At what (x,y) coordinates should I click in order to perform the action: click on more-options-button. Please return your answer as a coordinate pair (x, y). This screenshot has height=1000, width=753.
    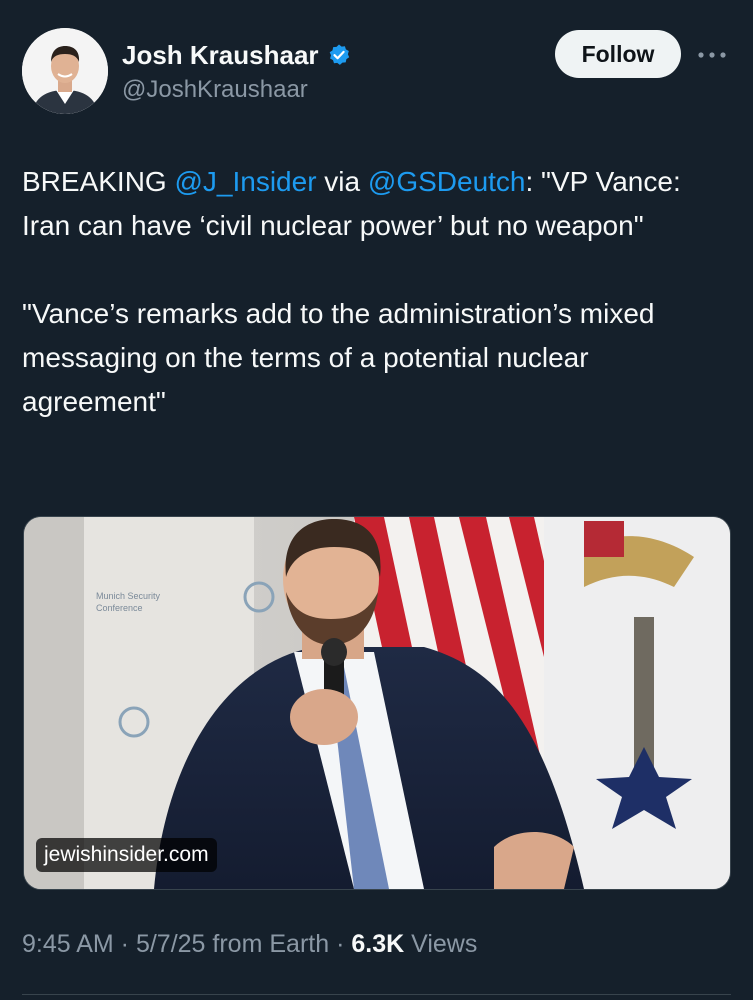
    Looking at the image, I should click on (712, 55).